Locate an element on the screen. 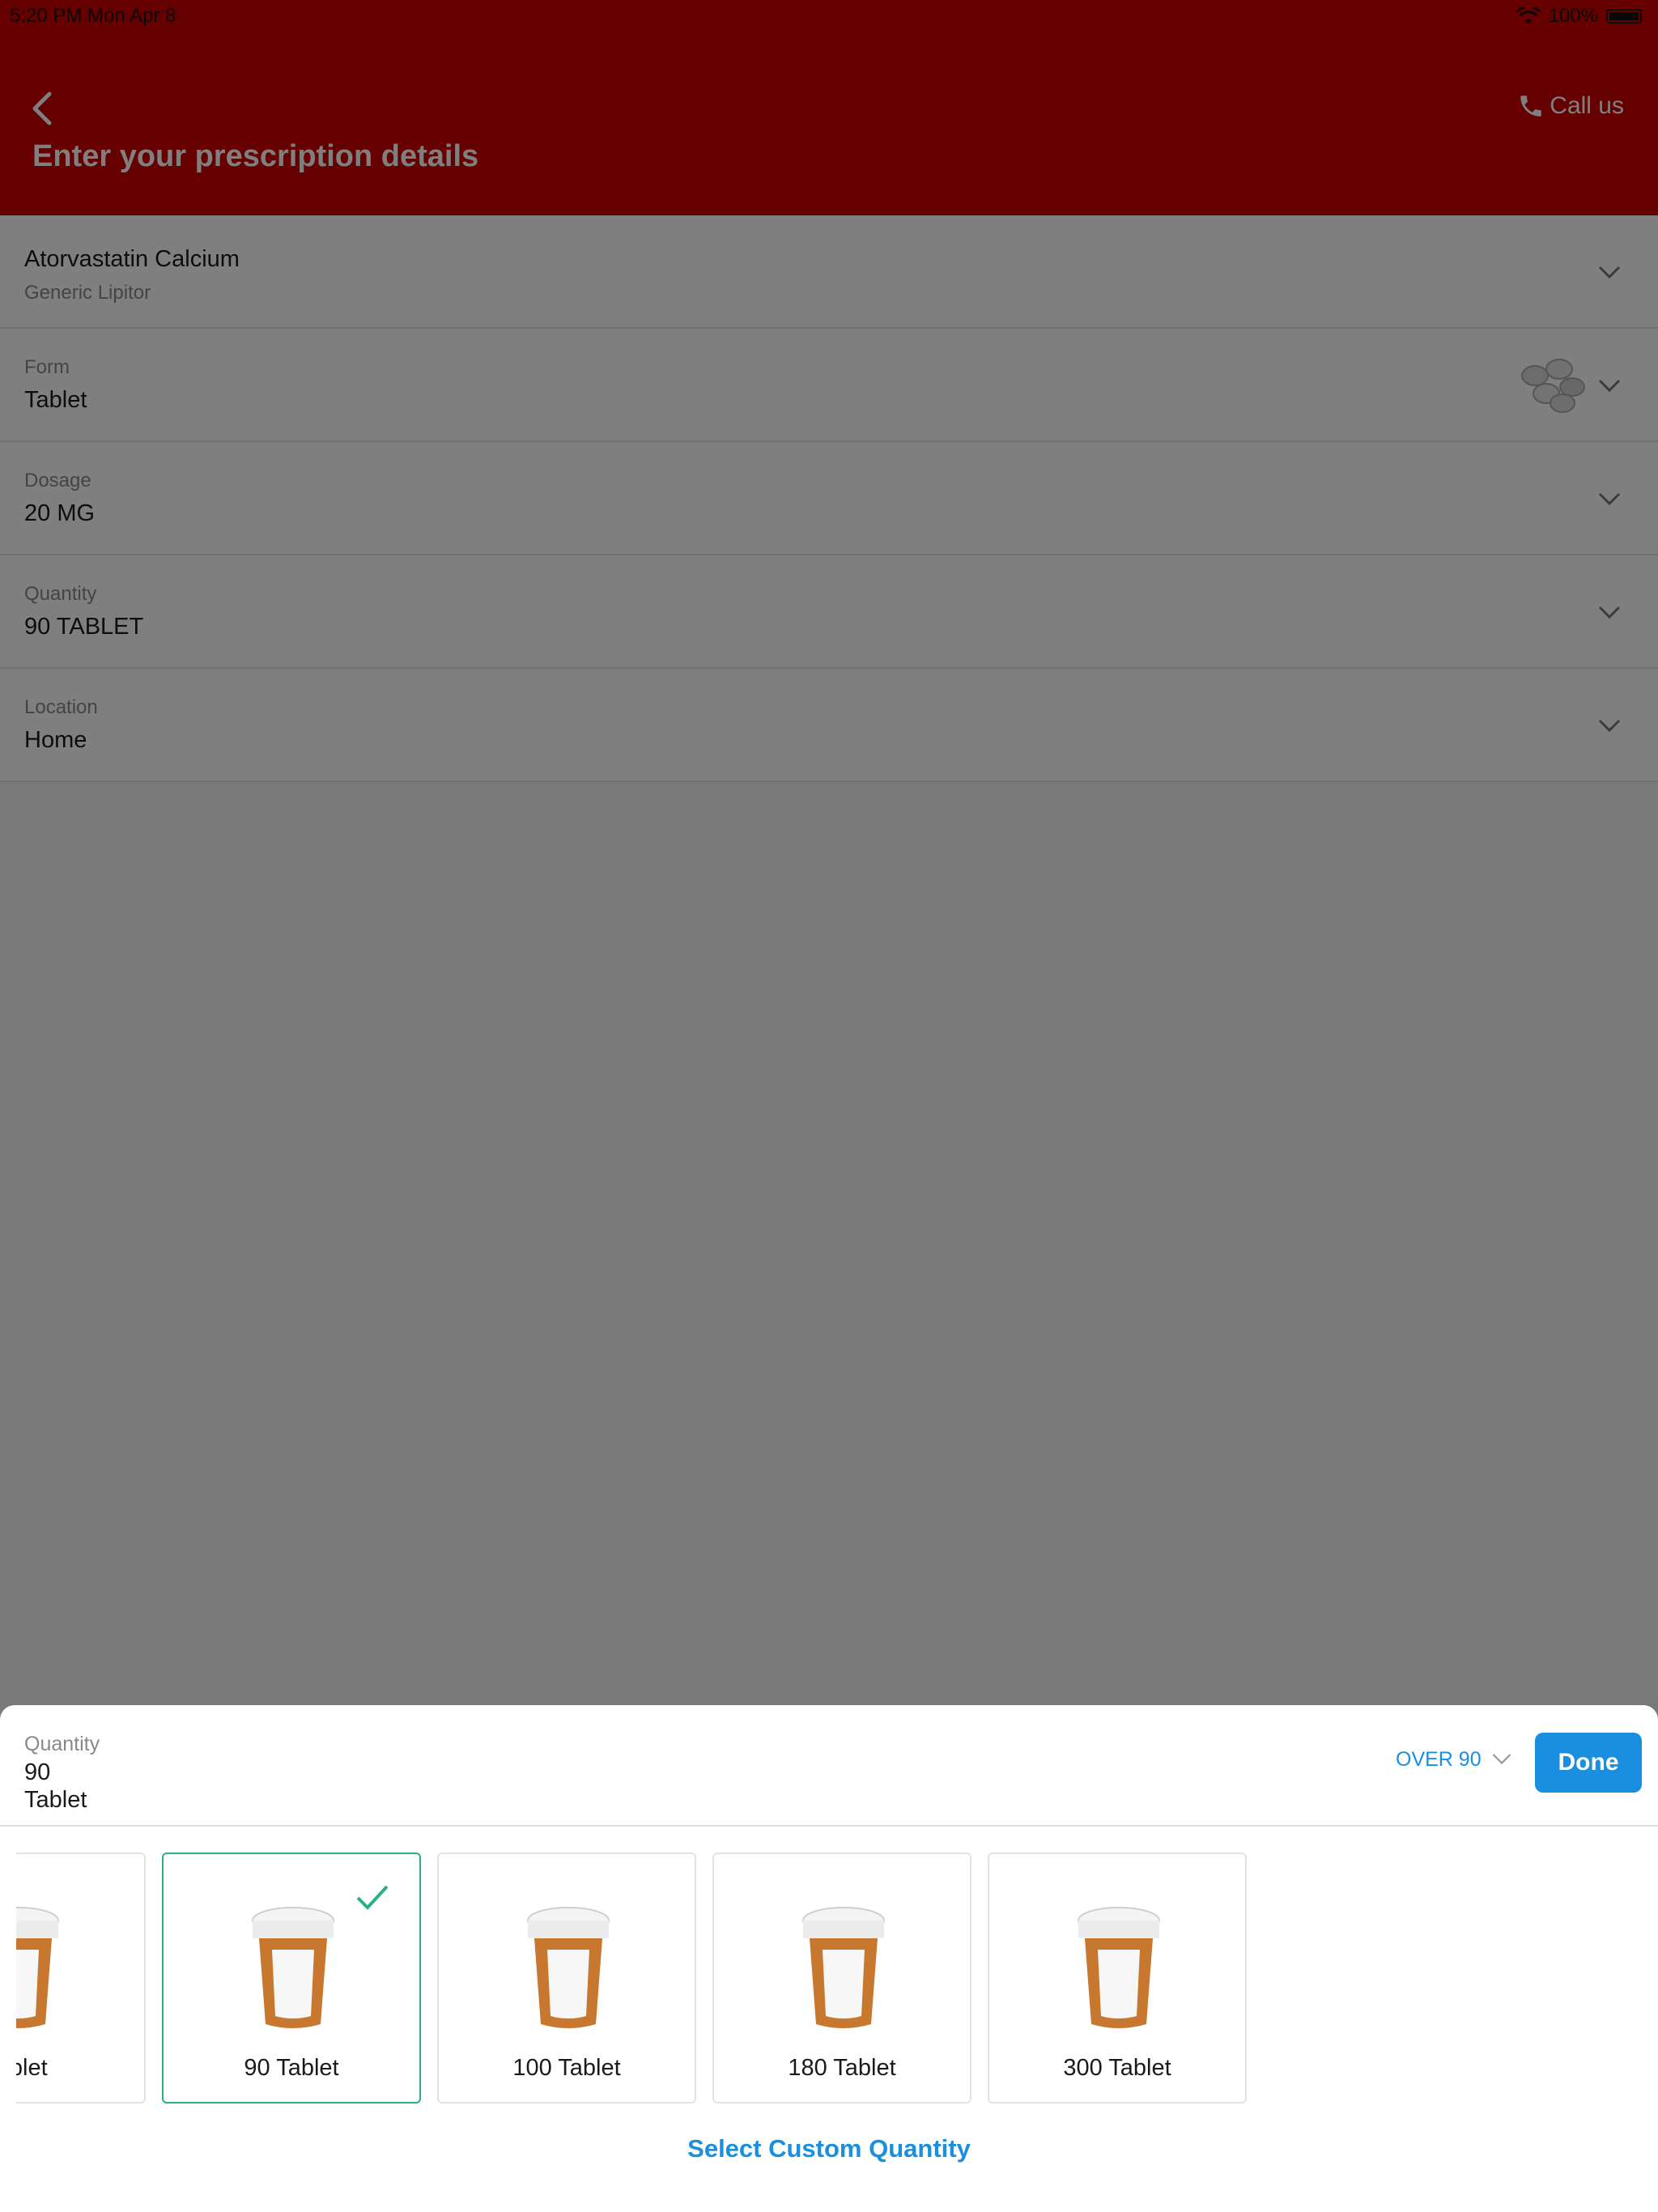  quantity-option-label: 180 Tablet is located at coordinates (842, 2068).